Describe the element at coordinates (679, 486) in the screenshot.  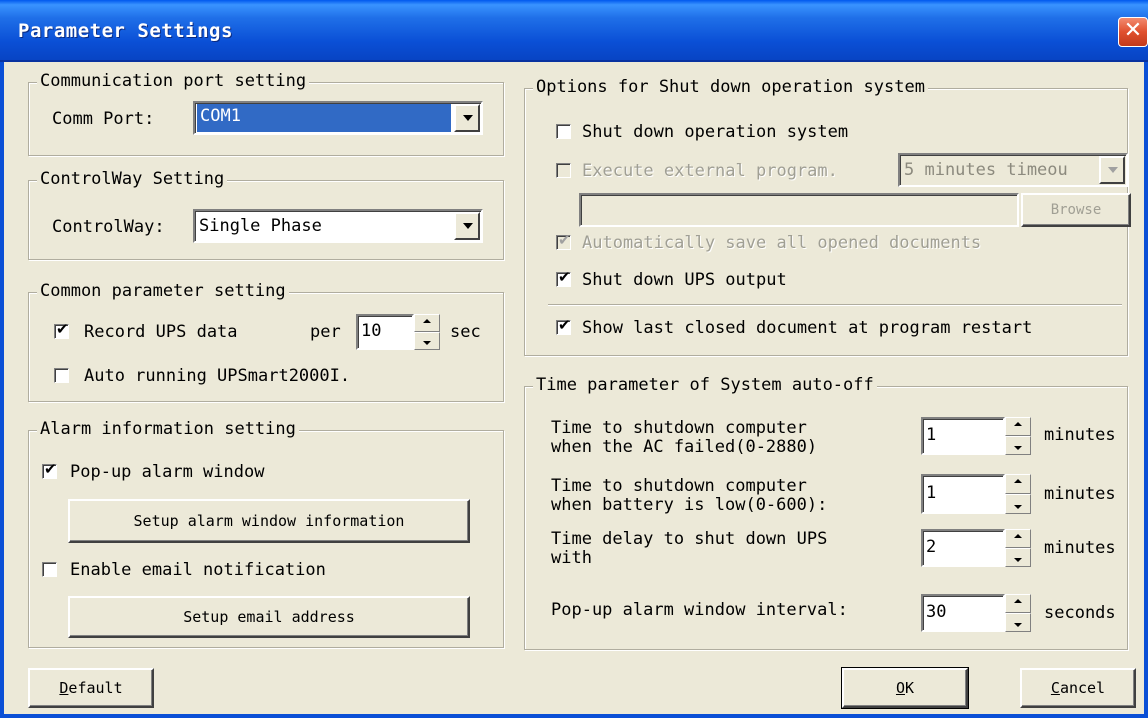
I see `battery-low-line1: Time to shutdown computer` at that location.